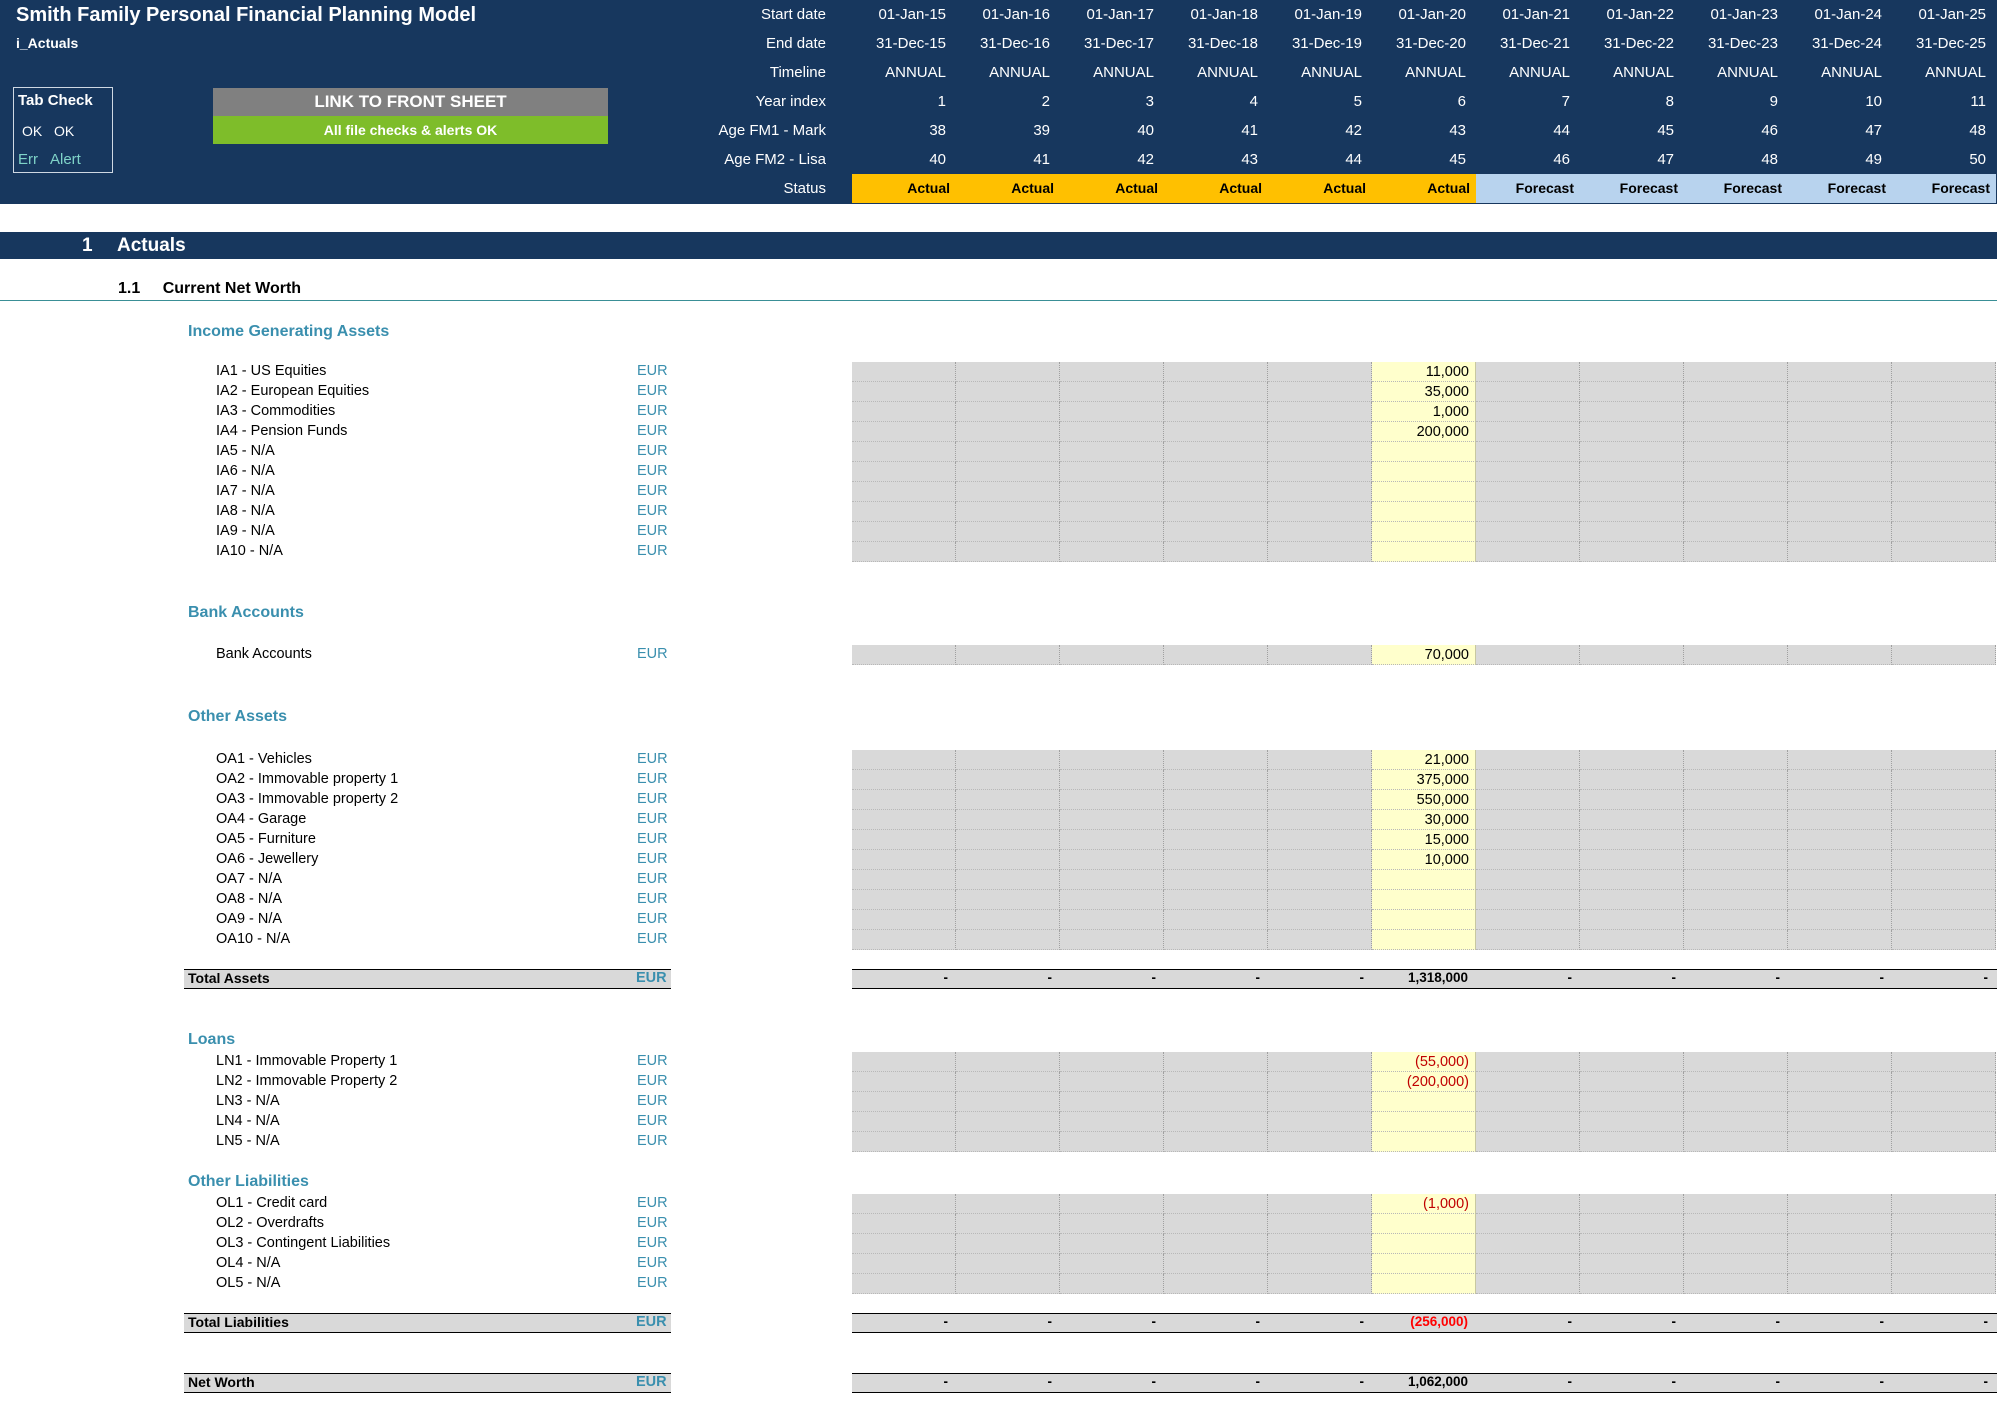 This screenshot has height=1414, width=1997. Describe the element at coordinates (1424, 1062) in the screenshot. I see `input-cell: (55,000)` at that location.